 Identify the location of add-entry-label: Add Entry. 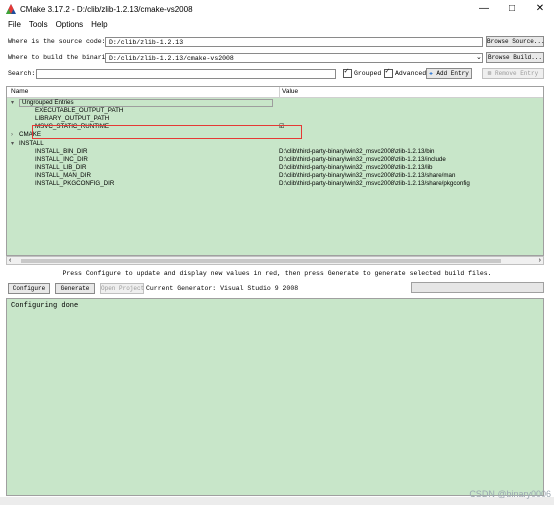
(452, 73).